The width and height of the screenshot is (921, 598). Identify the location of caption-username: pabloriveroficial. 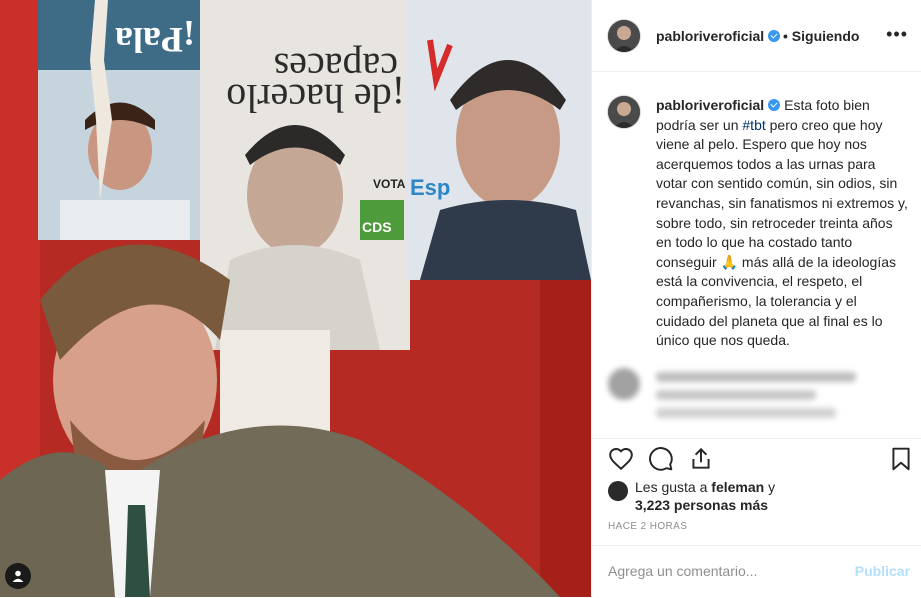
(718, 105).